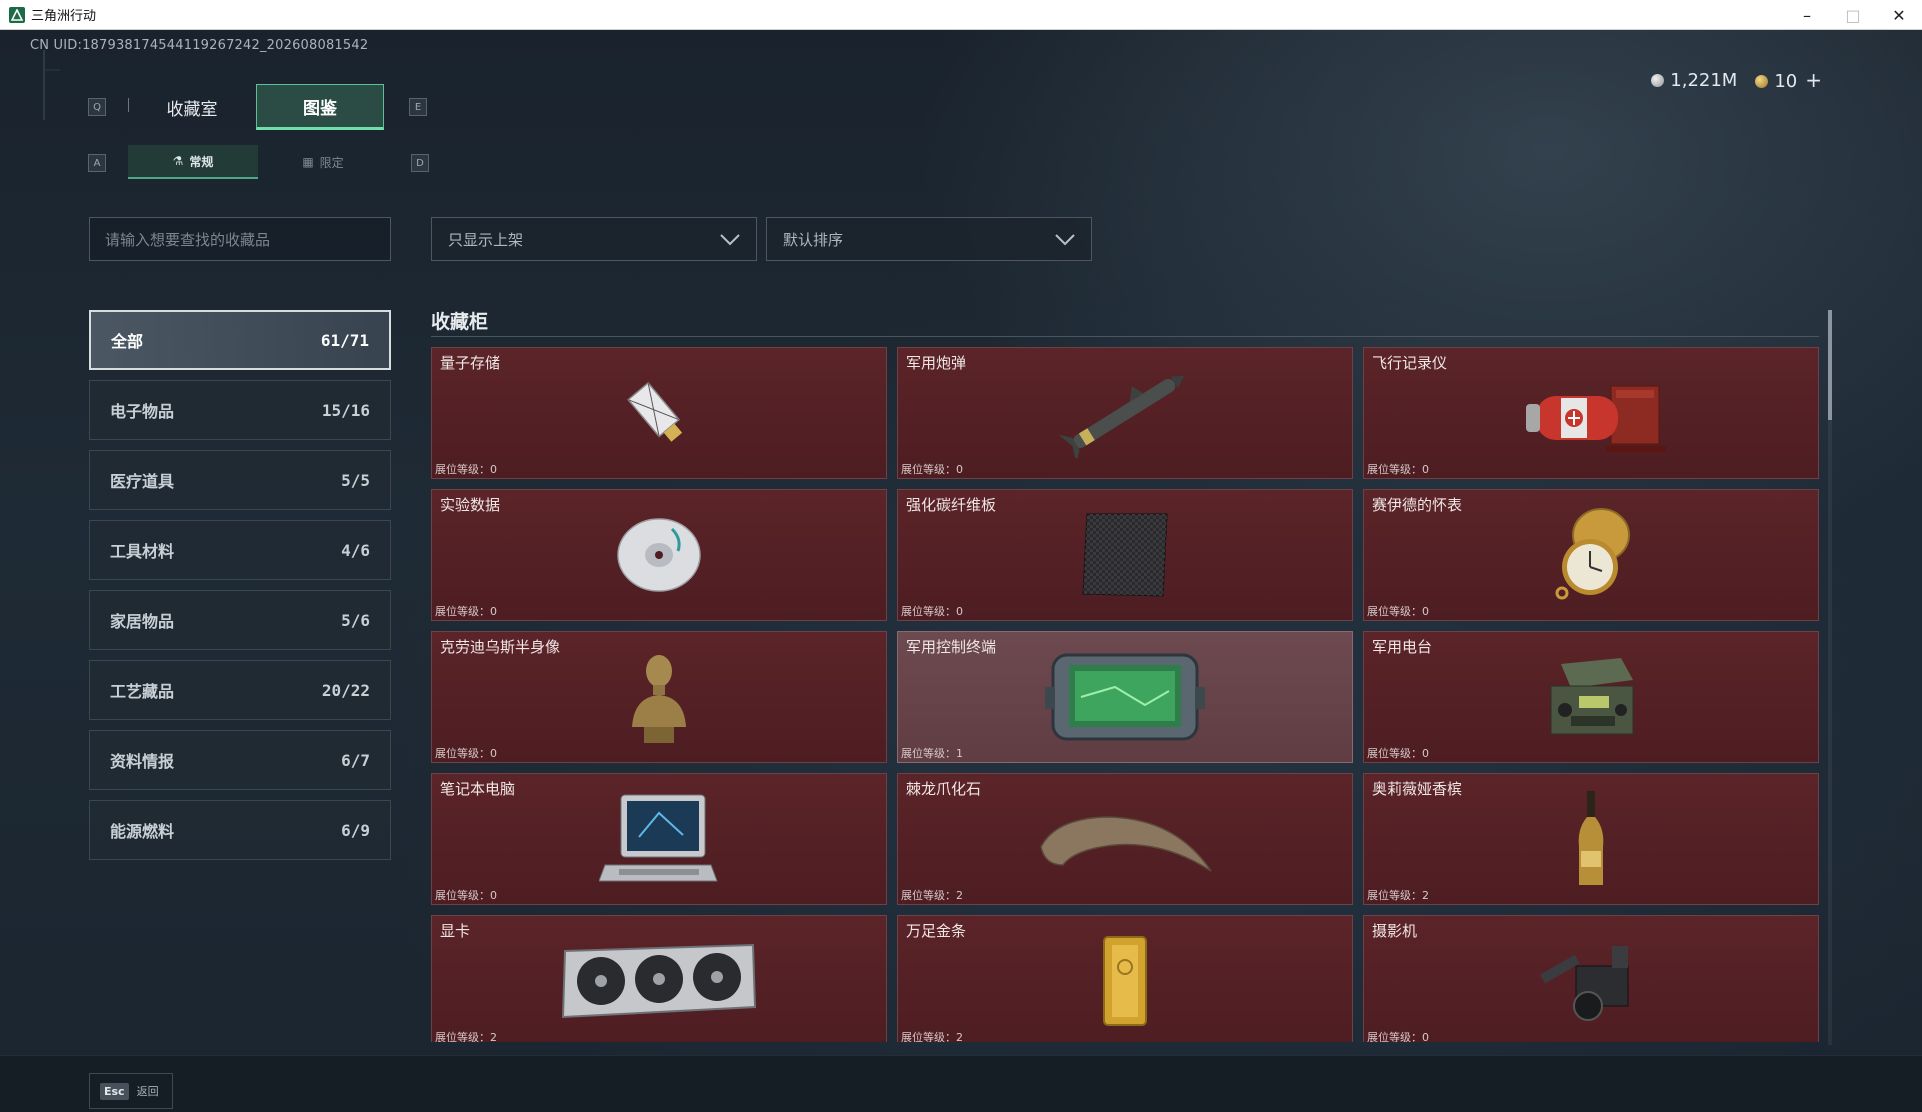 Image resolution: width=1922 pixels, height=1112 pixels. What do you see at coordinates (344, 340) in the screenshot?
I see `category-count: 61/71` at bounding box center [344, 340].